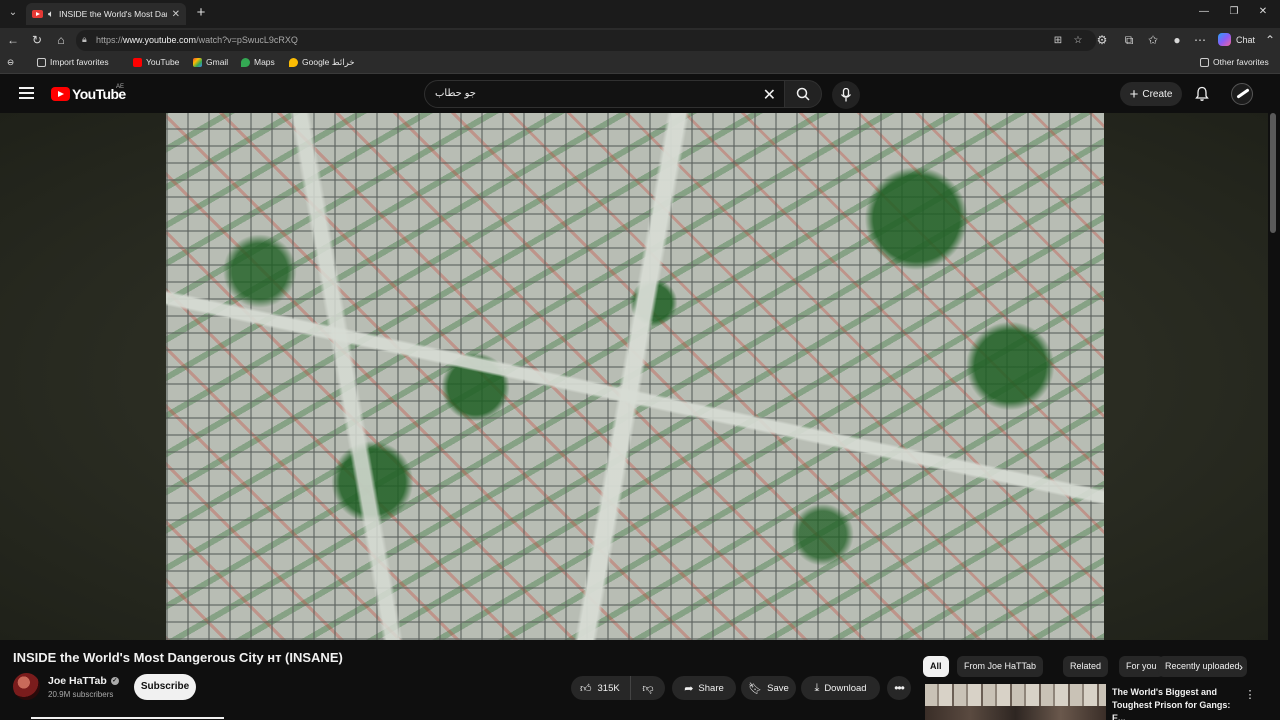 The height and width of the screenshot is (720, 1280). I want to click on bookmark-google-maps-arabic: Google خرائط, so click(322, 62).